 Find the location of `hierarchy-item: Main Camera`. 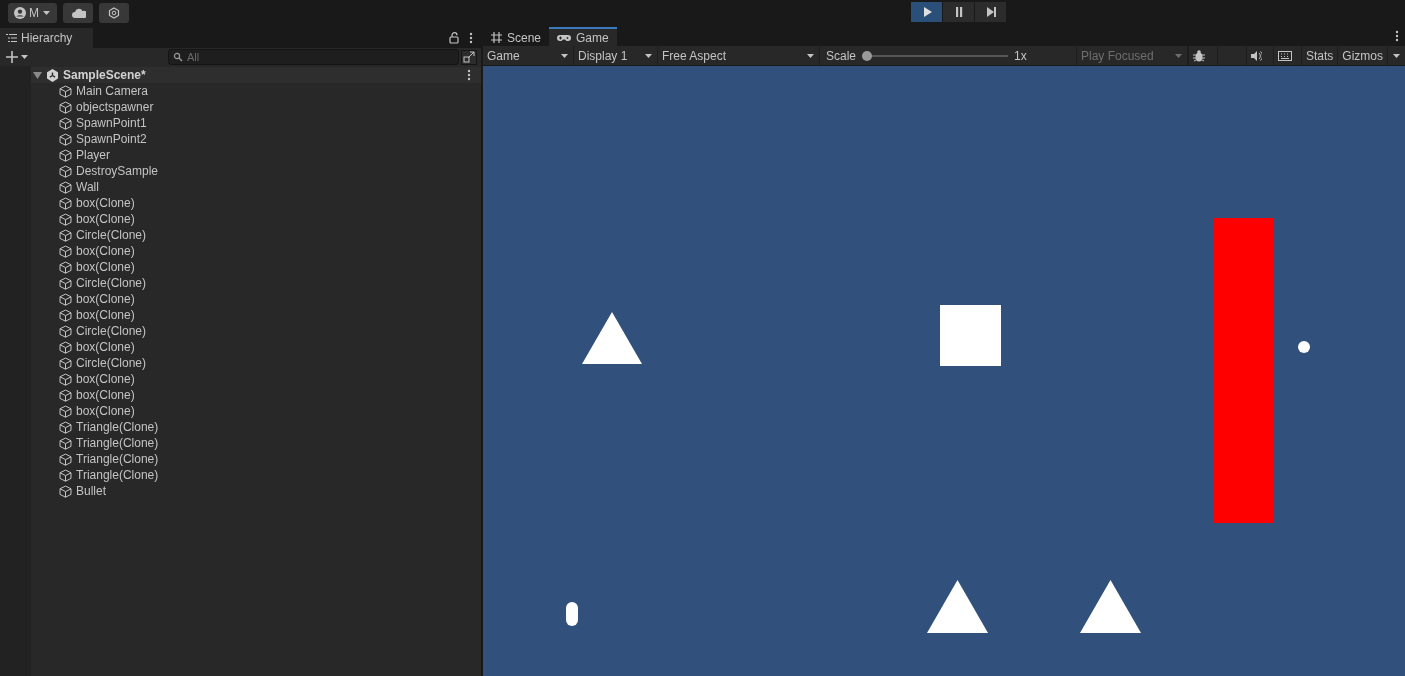

hierarchy-item: Main Camera is located at coordinates (256, 91).